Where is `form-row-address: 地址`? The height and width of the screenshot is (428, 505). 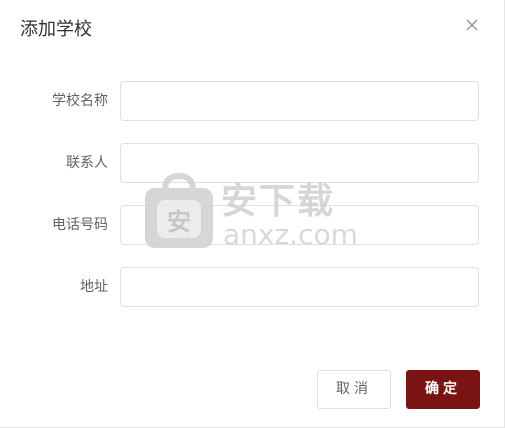
form-row-address: 地址 is located at coordinates (252, 287).